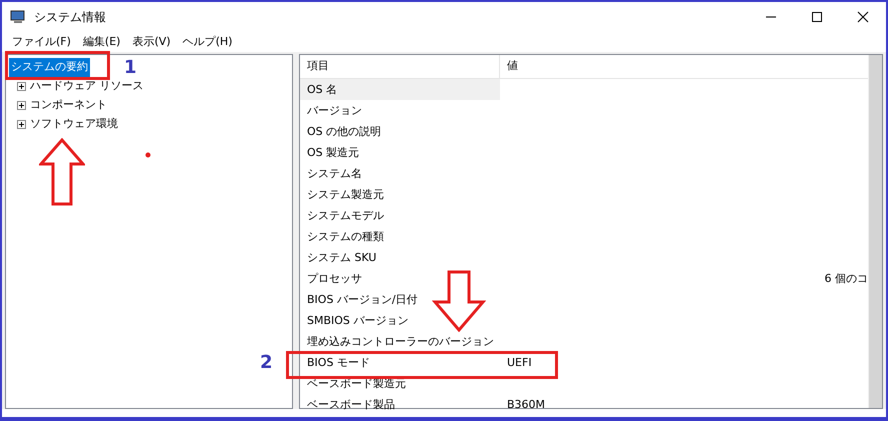 This screenshot has width=888, height=421. Describe the element at coordinates (70, 17) in the screenshot. I see `window-title: システム情報` at that location.